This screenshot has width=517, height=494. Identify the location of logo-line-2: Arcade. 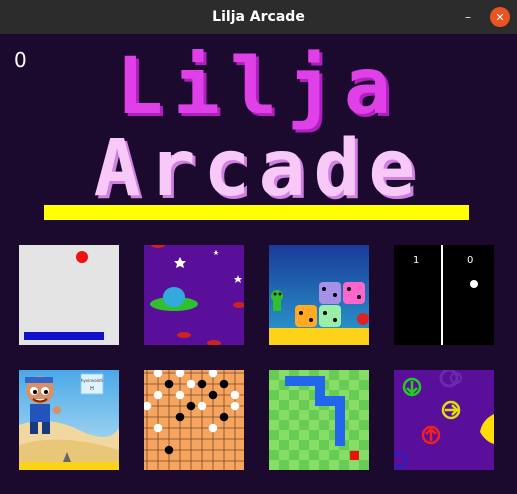
(258, 169).